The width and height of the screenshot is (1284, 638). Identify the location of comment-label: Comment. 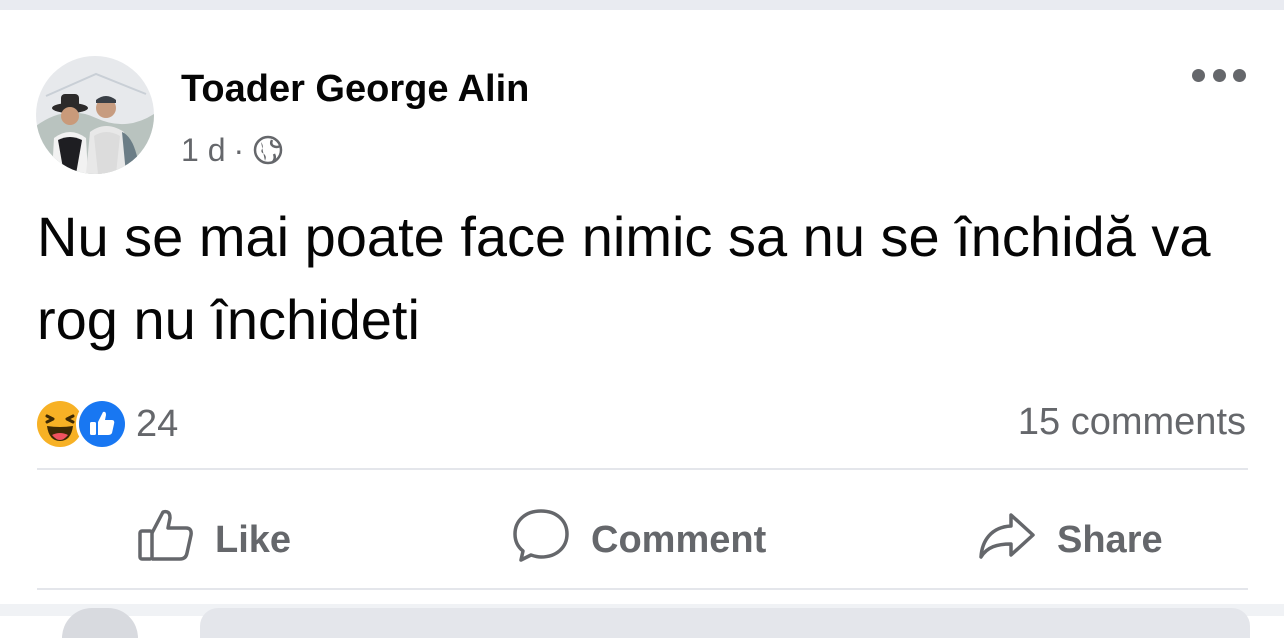
(679, 539).